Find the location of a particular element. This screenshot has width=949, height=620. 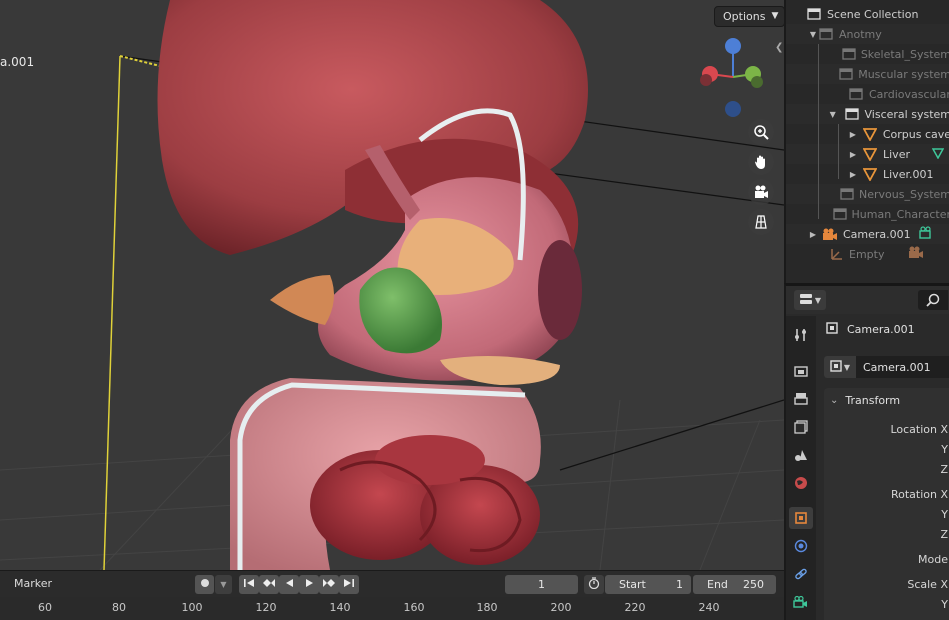

output-icon is located at coordinates (801, 399).